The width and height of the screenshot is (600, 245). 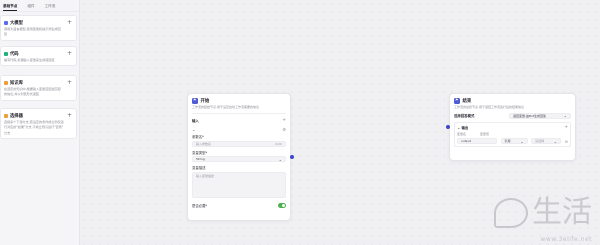 What do you see at coordinates (205, 176) in the screenshot?
I see `var-desc-placeholder: 输入变量描述` at bounding box center [205, 176].